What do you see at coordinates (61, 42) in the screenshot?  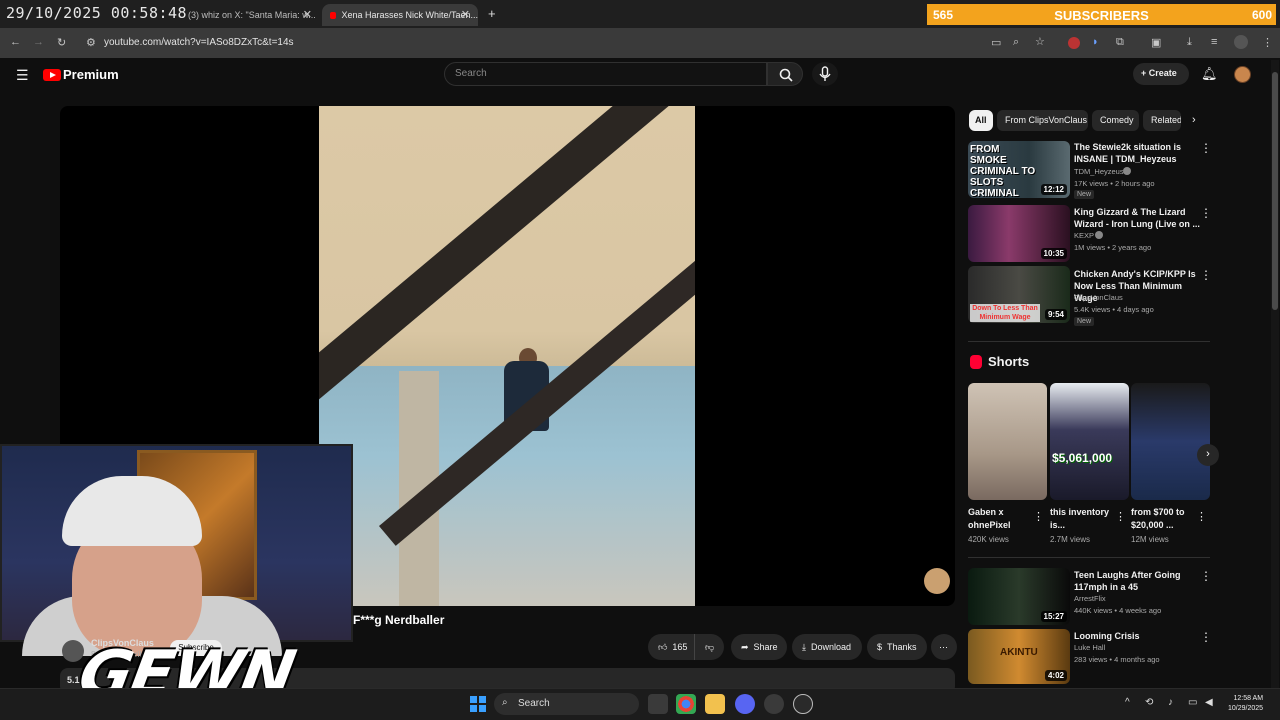 I see `reload-icon: ↻` at bounding box center [61, 42].